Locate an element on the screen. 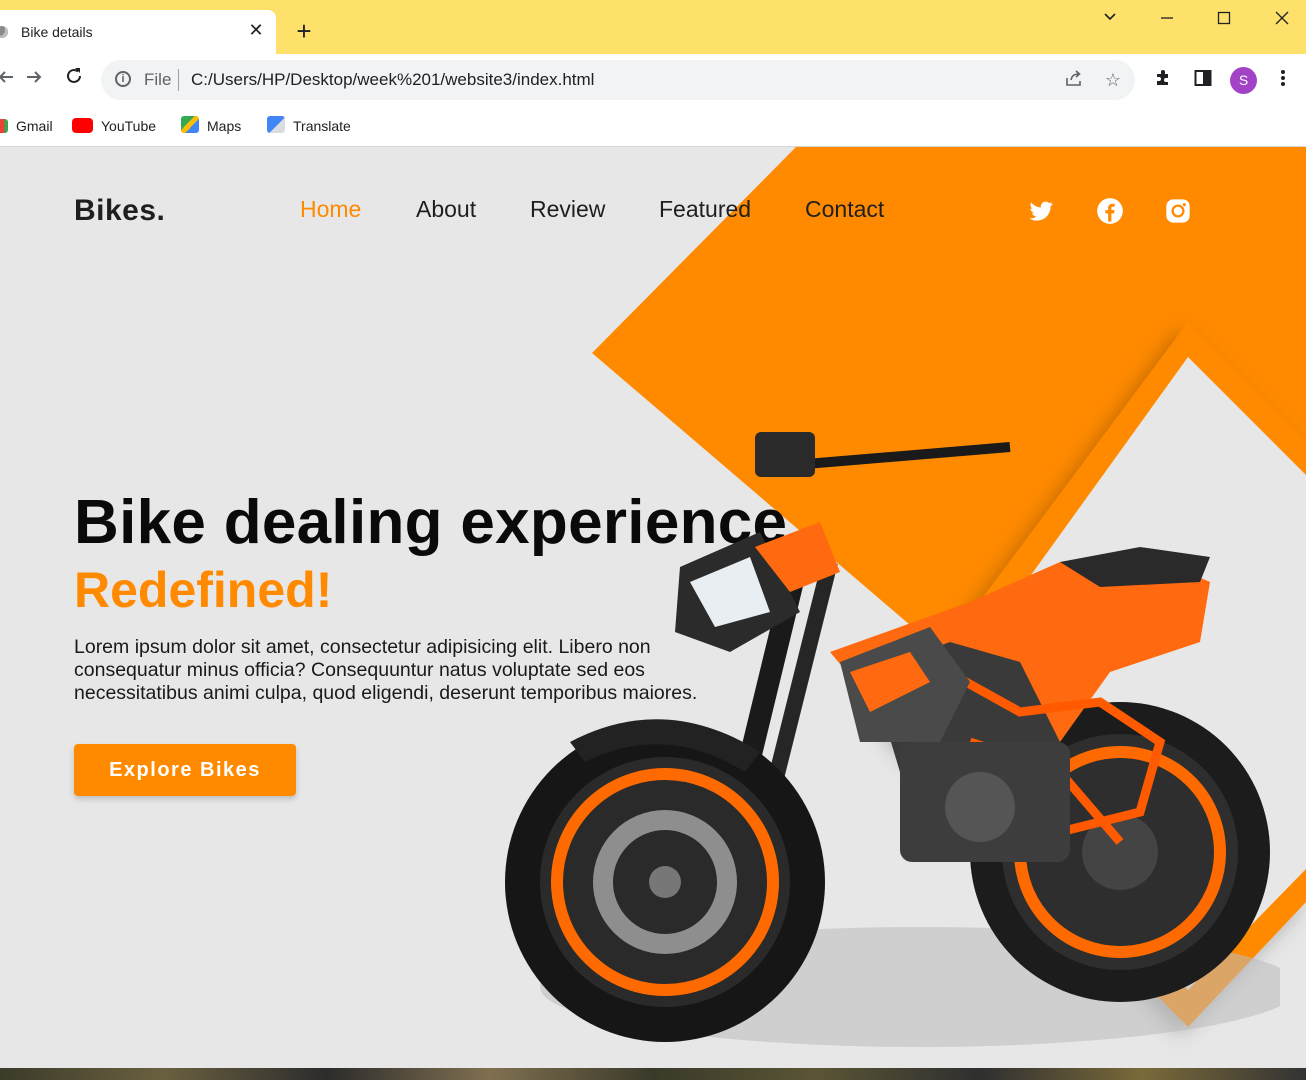 Image resolution: width=1306 pixels, height=1080 pixels. share-icon is located at coordinates (1074, 80).